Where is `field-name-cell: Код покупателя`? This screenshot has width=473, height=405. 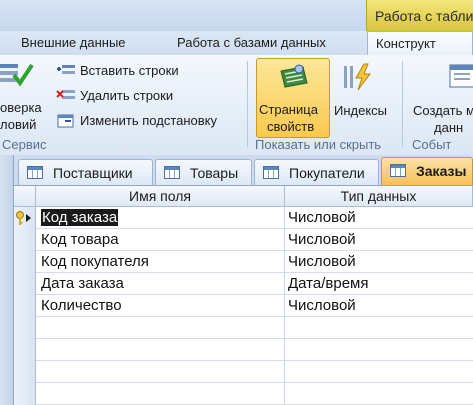 field-name-cell: Код покупателя is located at coordinates (160, 262).